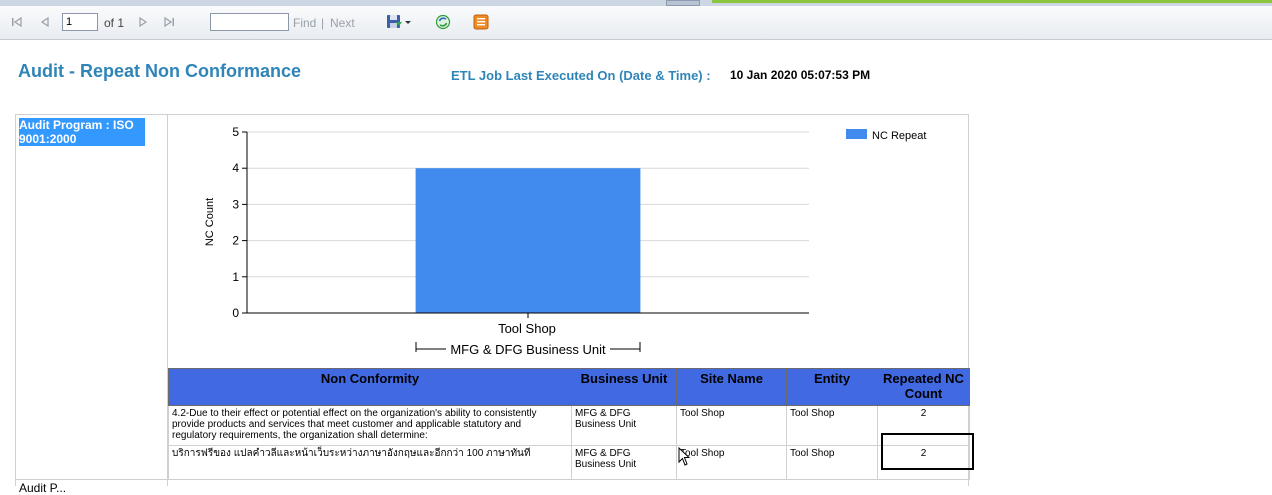 The image size is (1272, 495). Describe the element at coordinates (143, 22) in the screenshot. I see `next-page-icon` at that location.